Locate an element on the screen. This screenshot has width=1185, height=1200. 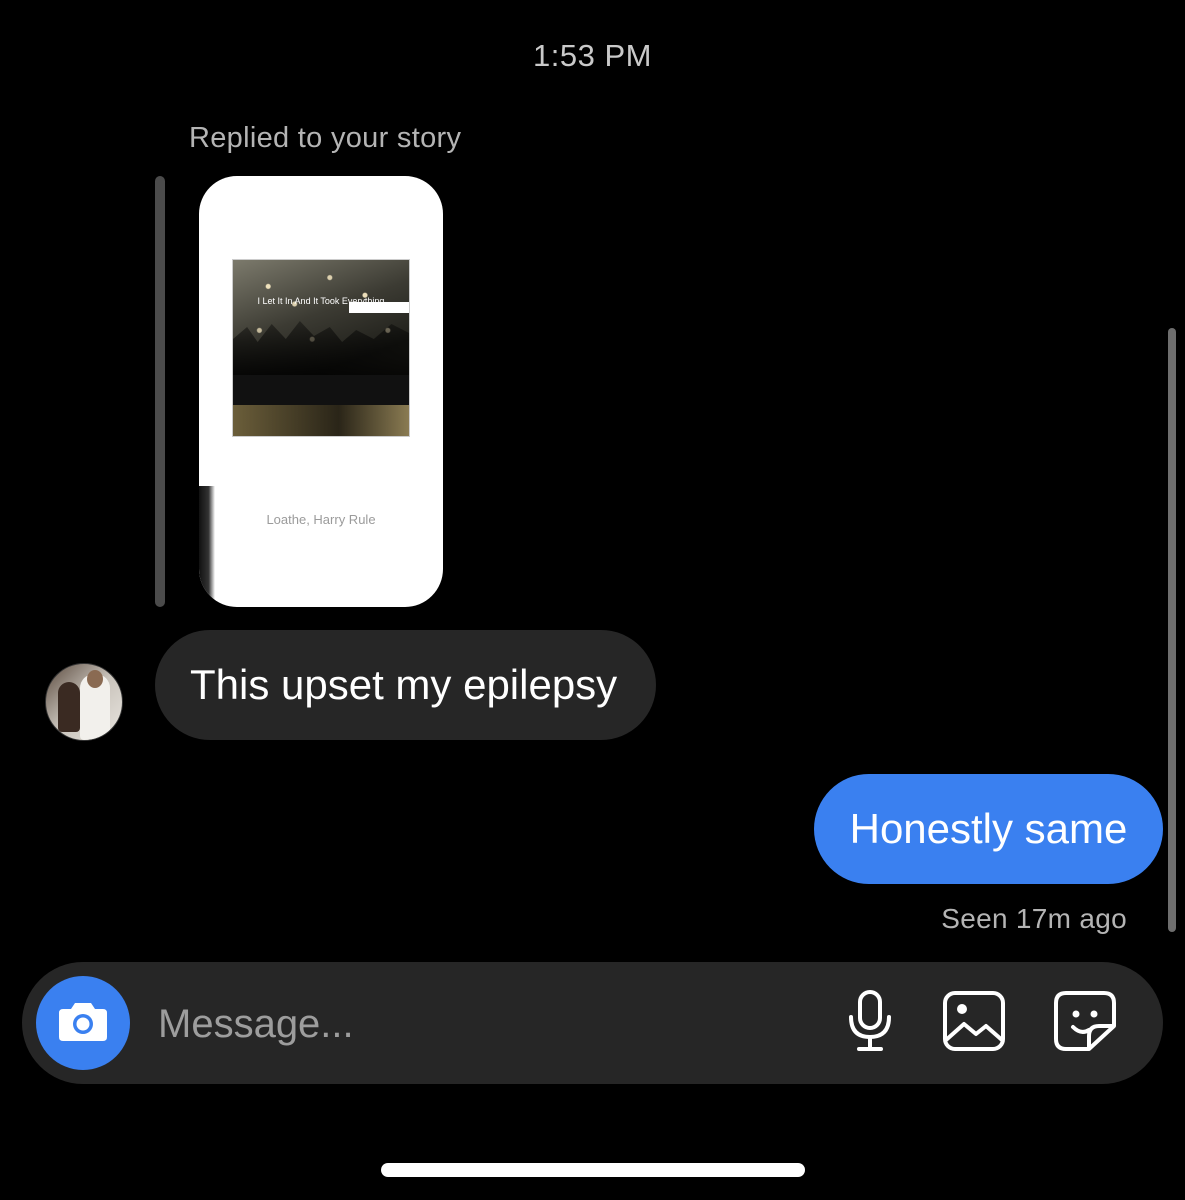
gallery-button is located at coordinates (974, 1023).